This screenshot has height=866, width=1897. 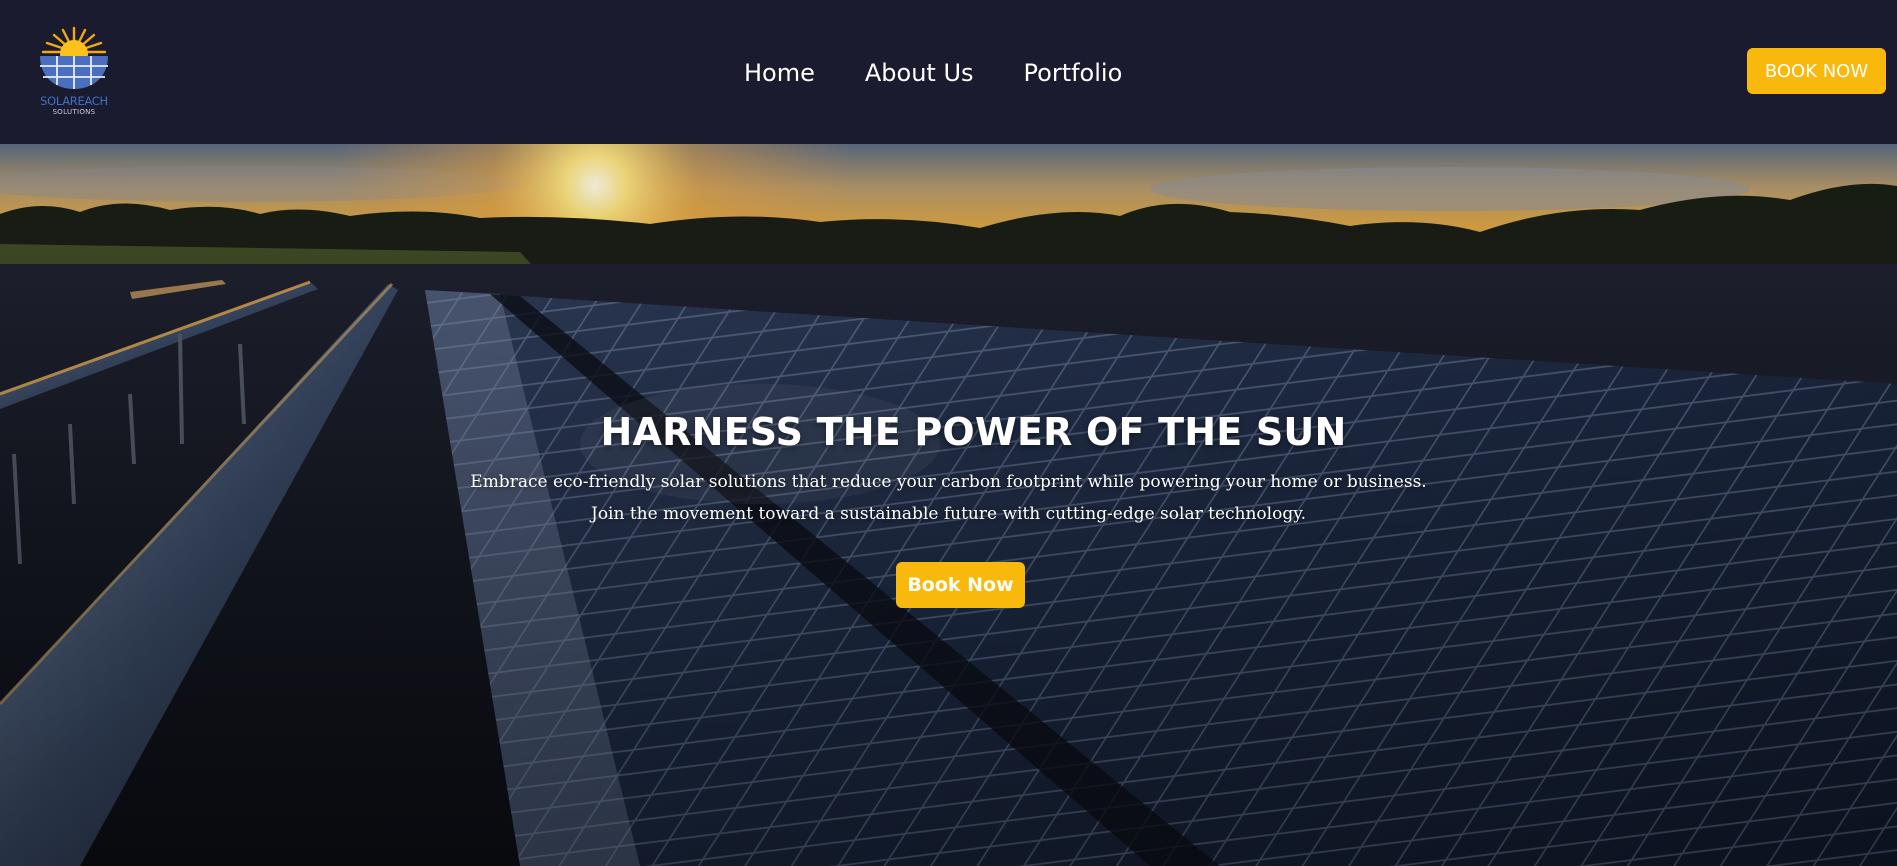 What do you see at coordinates (1816, 71) in the screenshot?
I see `header-book-now-button: BOOK NOW` at bounding box center [1816, 71].